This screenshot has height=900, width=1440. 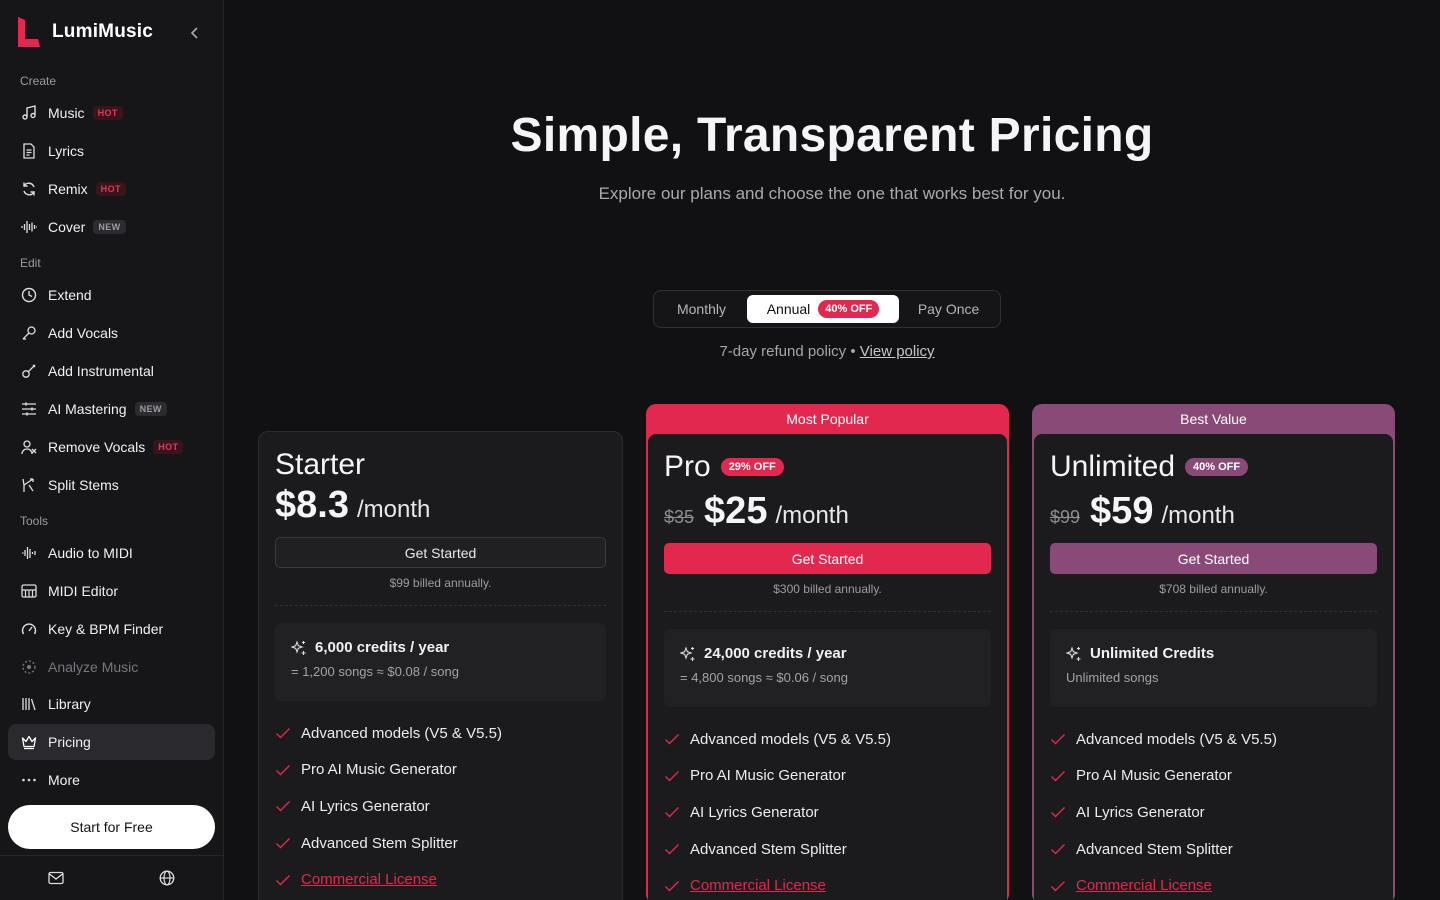 What do you see at coordinates (827, 418) in the screenshot?
I see `most-popular-ribbon: Most Popular` at bounding box center [827, 418].